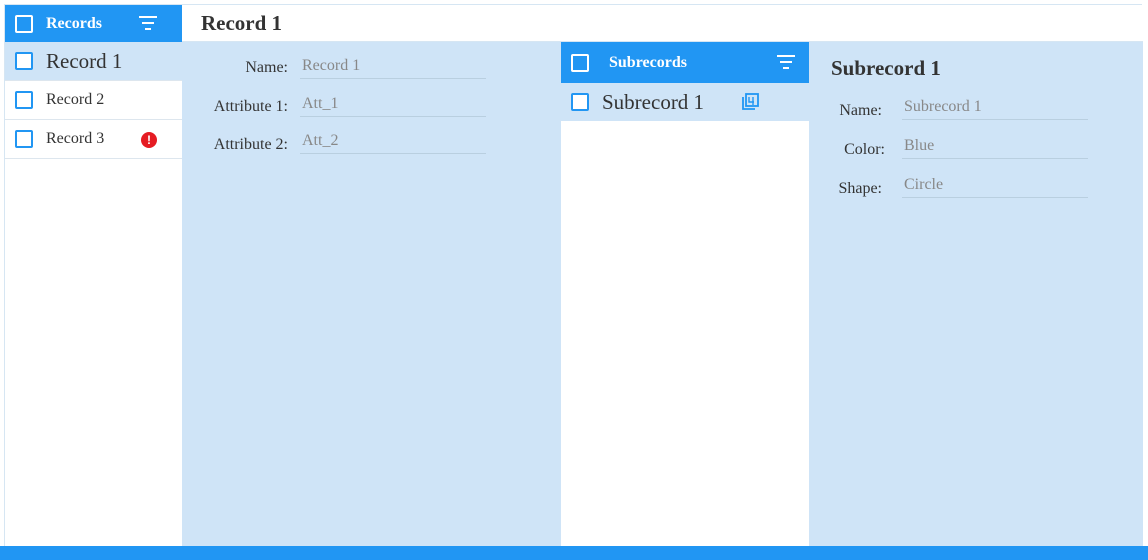 This screenshot has width=1148, height=560. Describe the element at coordinates (864, 149) in the screenshot. I see `field-label: Color:` at that location.